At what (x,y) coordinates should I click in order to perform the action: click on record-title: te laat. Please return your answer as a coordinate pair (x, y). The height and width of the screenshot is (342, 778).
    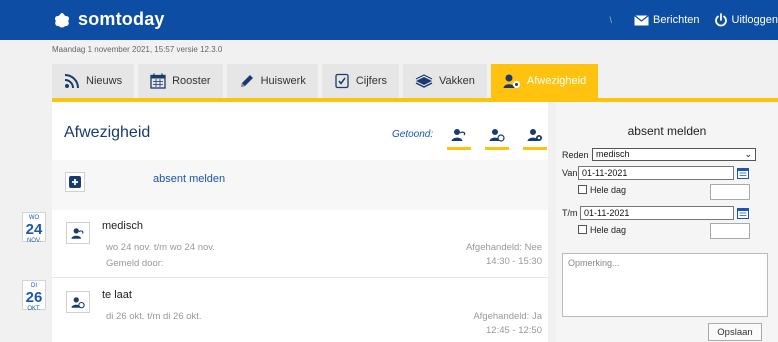
    Looking at the image, I should click on (117, 295).